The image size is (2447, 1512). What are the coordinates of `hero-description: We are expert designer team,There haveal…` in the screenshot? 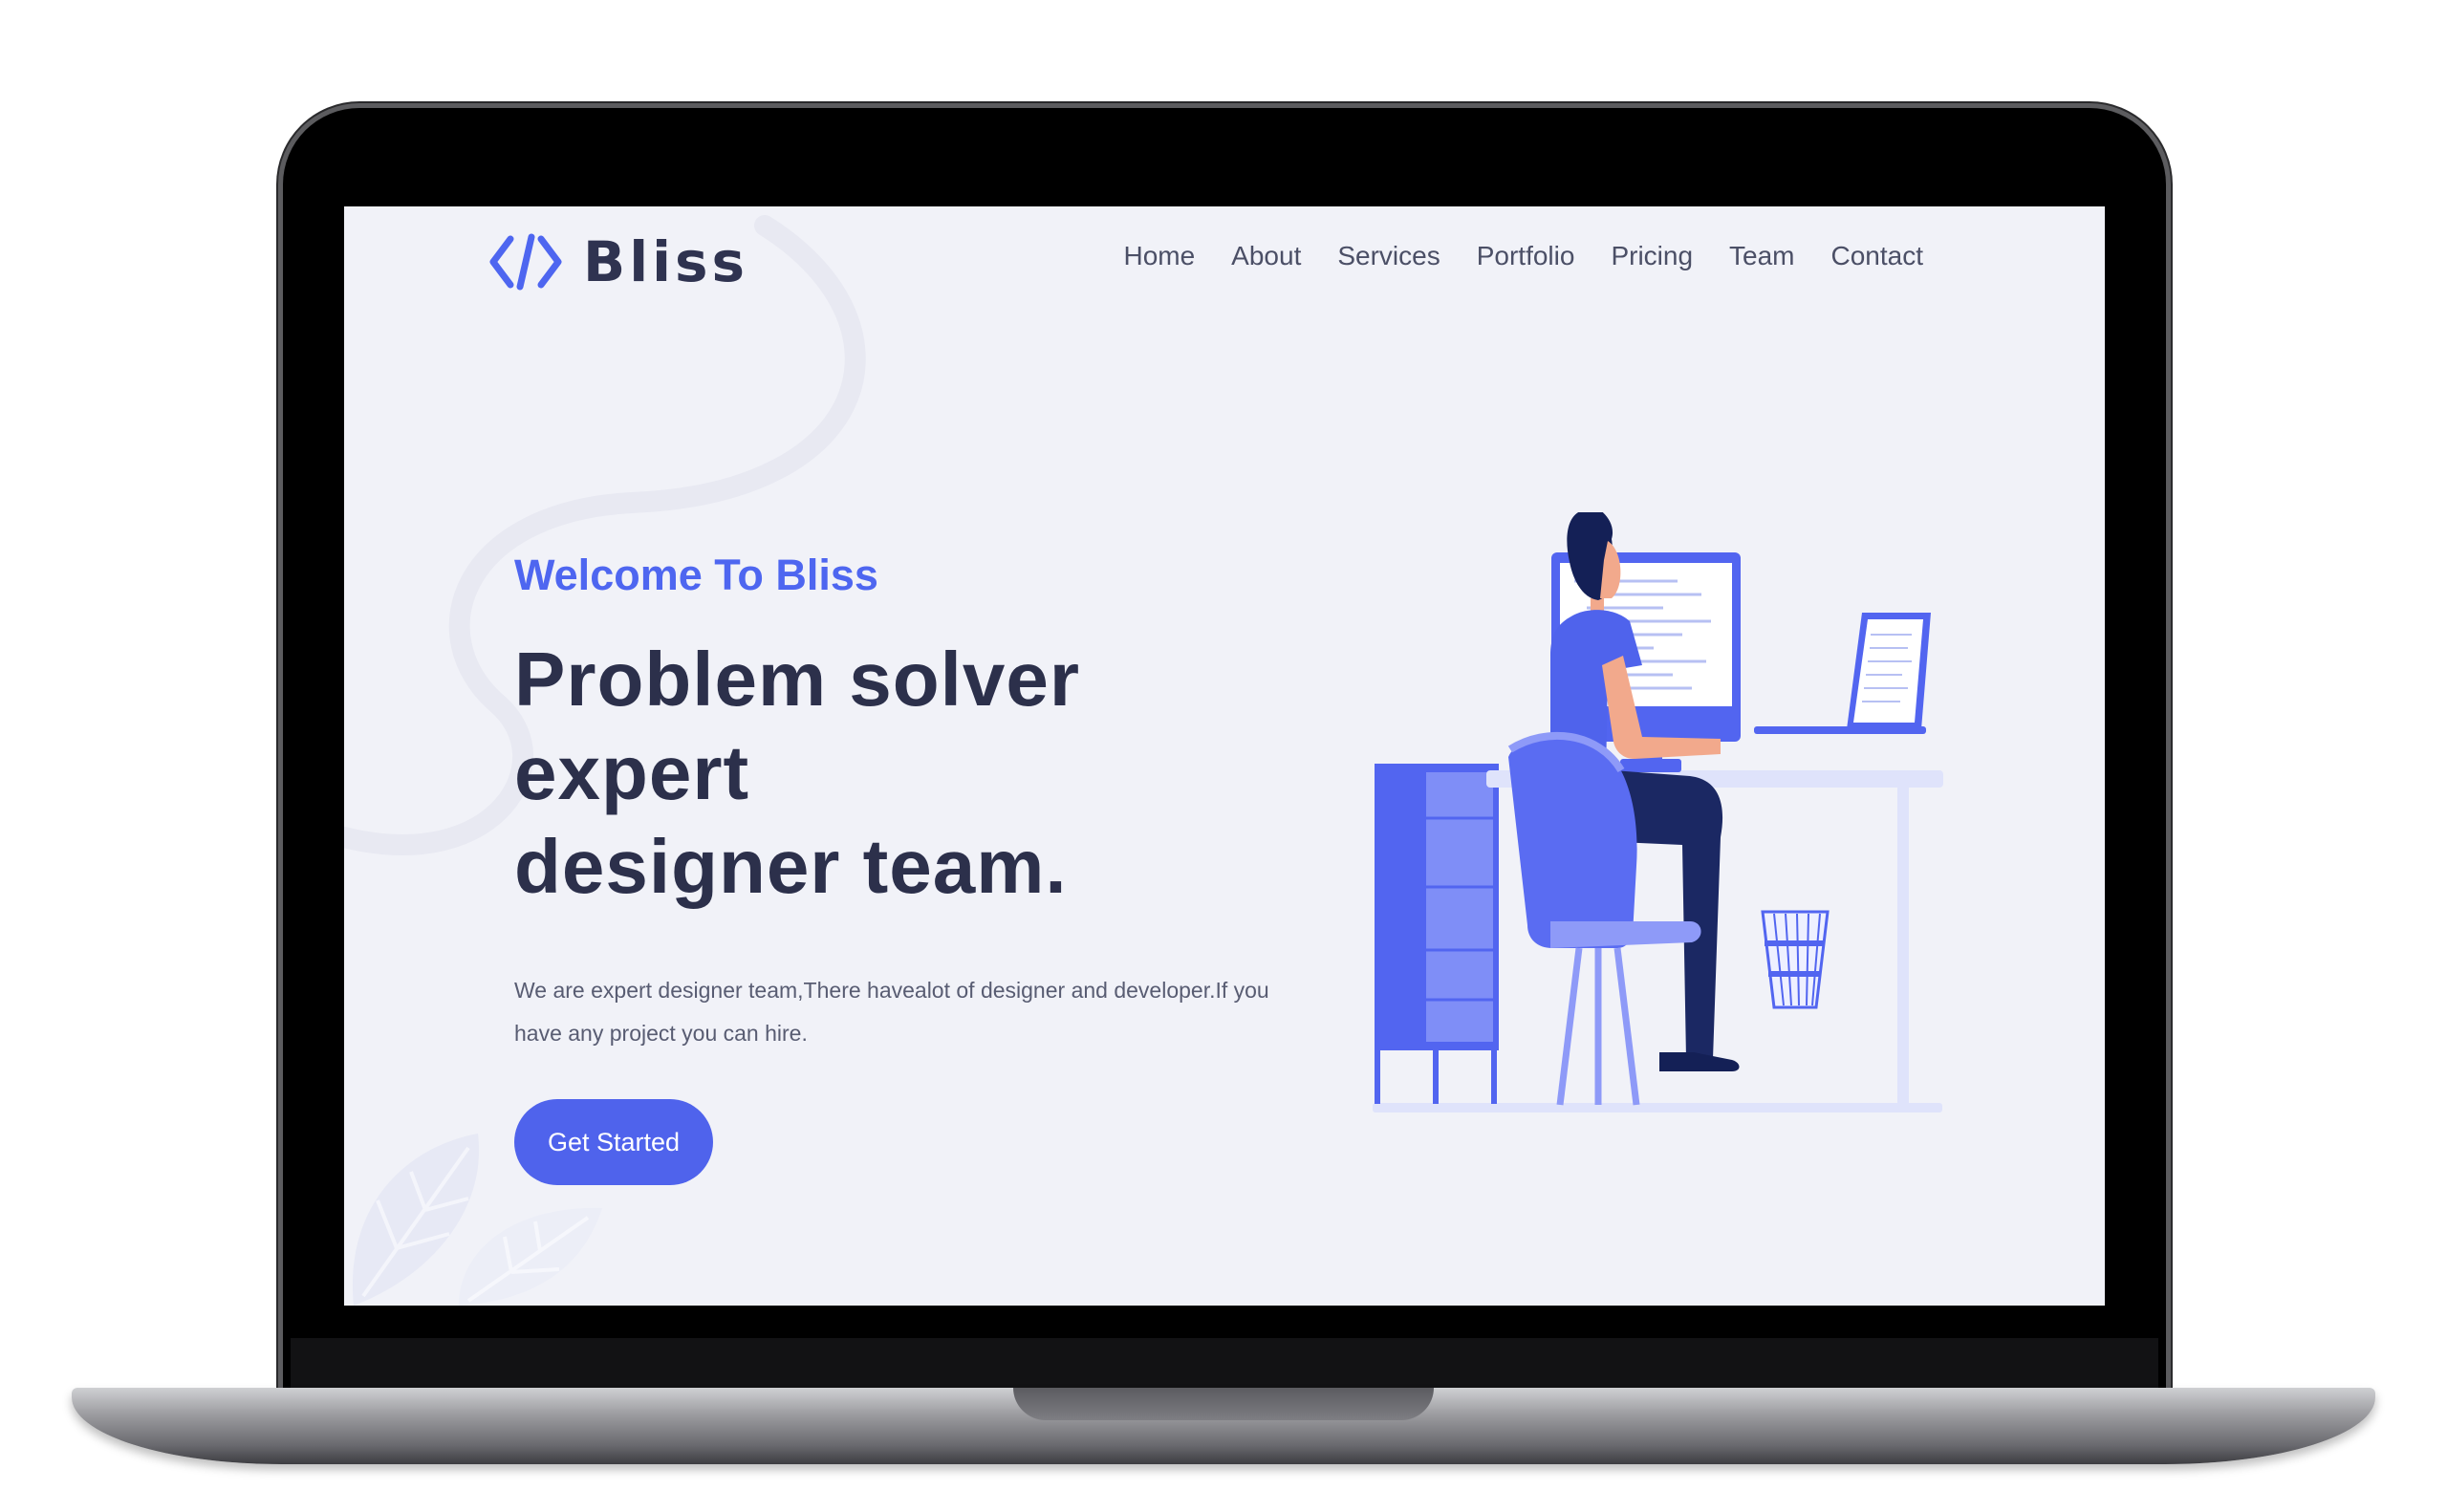 It's located at (906, 1012).